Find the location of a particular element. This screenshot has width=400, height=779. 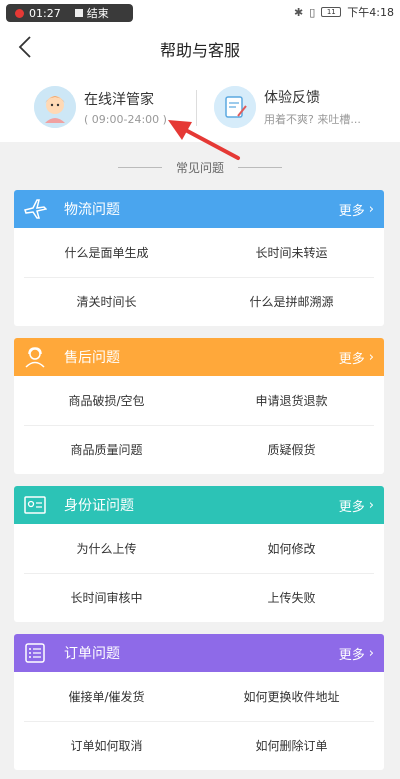

online-butler-label: 在线洋管家 is located at coordinates (119, 99).